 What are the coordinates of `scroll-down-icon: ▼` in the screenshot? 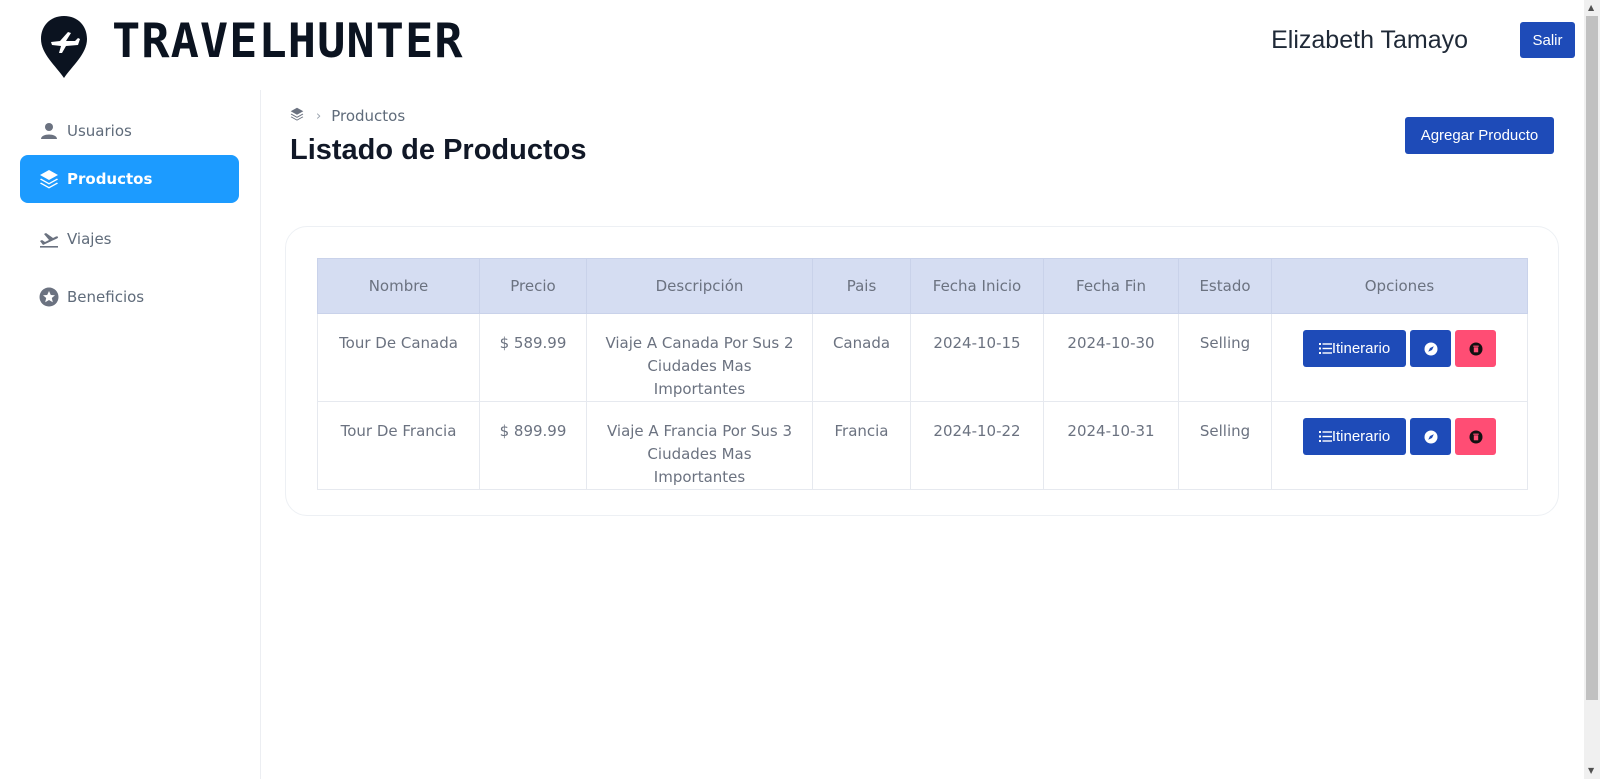 It's located at (1591, 770).